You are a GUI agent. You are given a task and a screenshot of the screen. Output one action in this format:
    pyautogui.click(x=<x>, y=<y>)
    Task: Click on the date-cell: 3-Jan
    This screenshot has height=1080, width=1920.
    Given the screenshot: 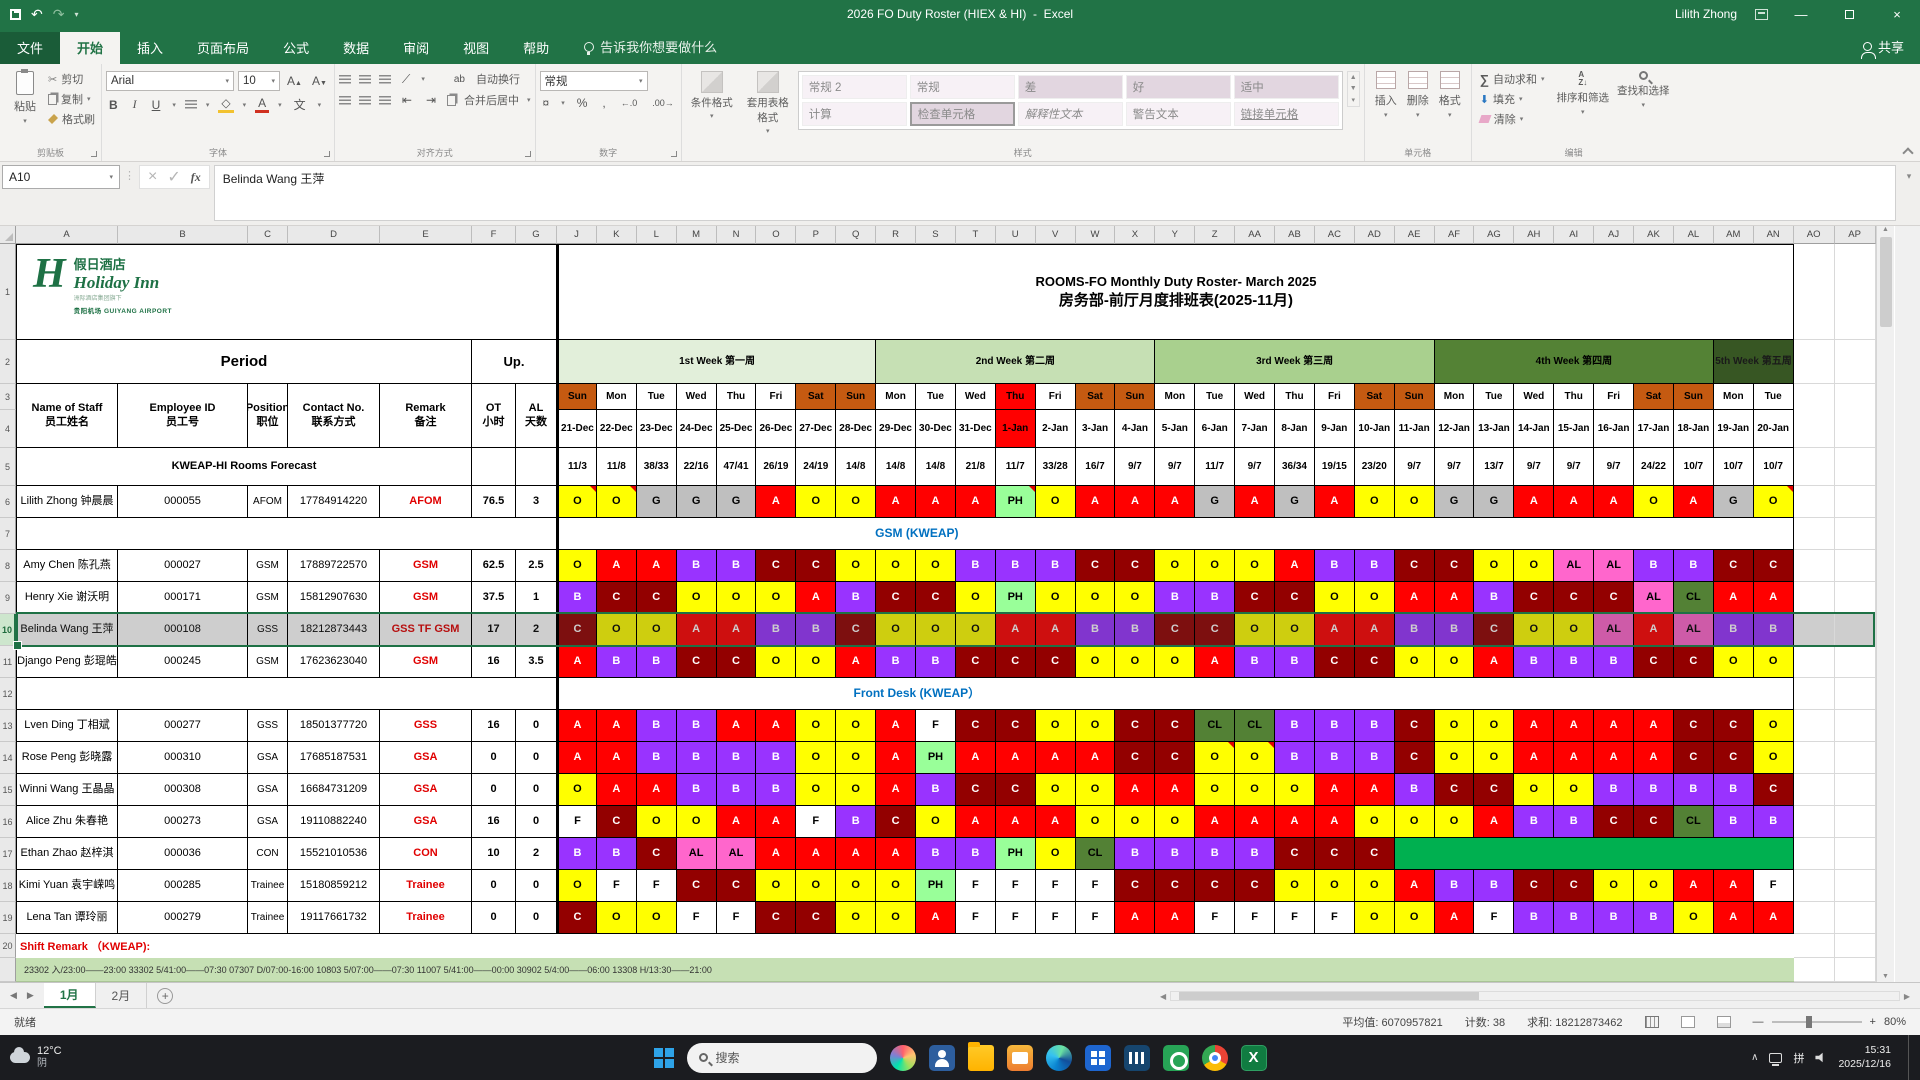 What is the action you would take?
    pyautogui.click(x=1095, y=429)
    